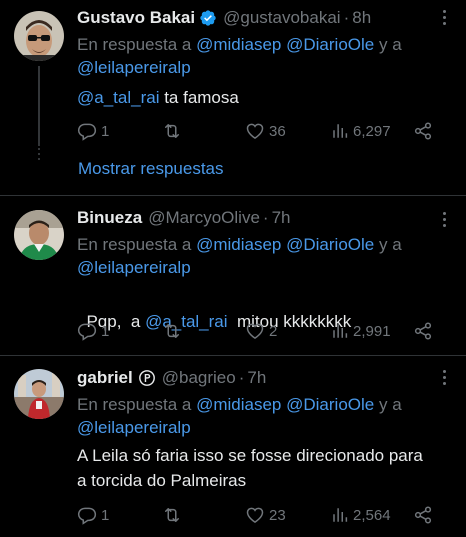  I want to click on tweet-header: gabriel @bagrieo · 7h, so click(171, 378).